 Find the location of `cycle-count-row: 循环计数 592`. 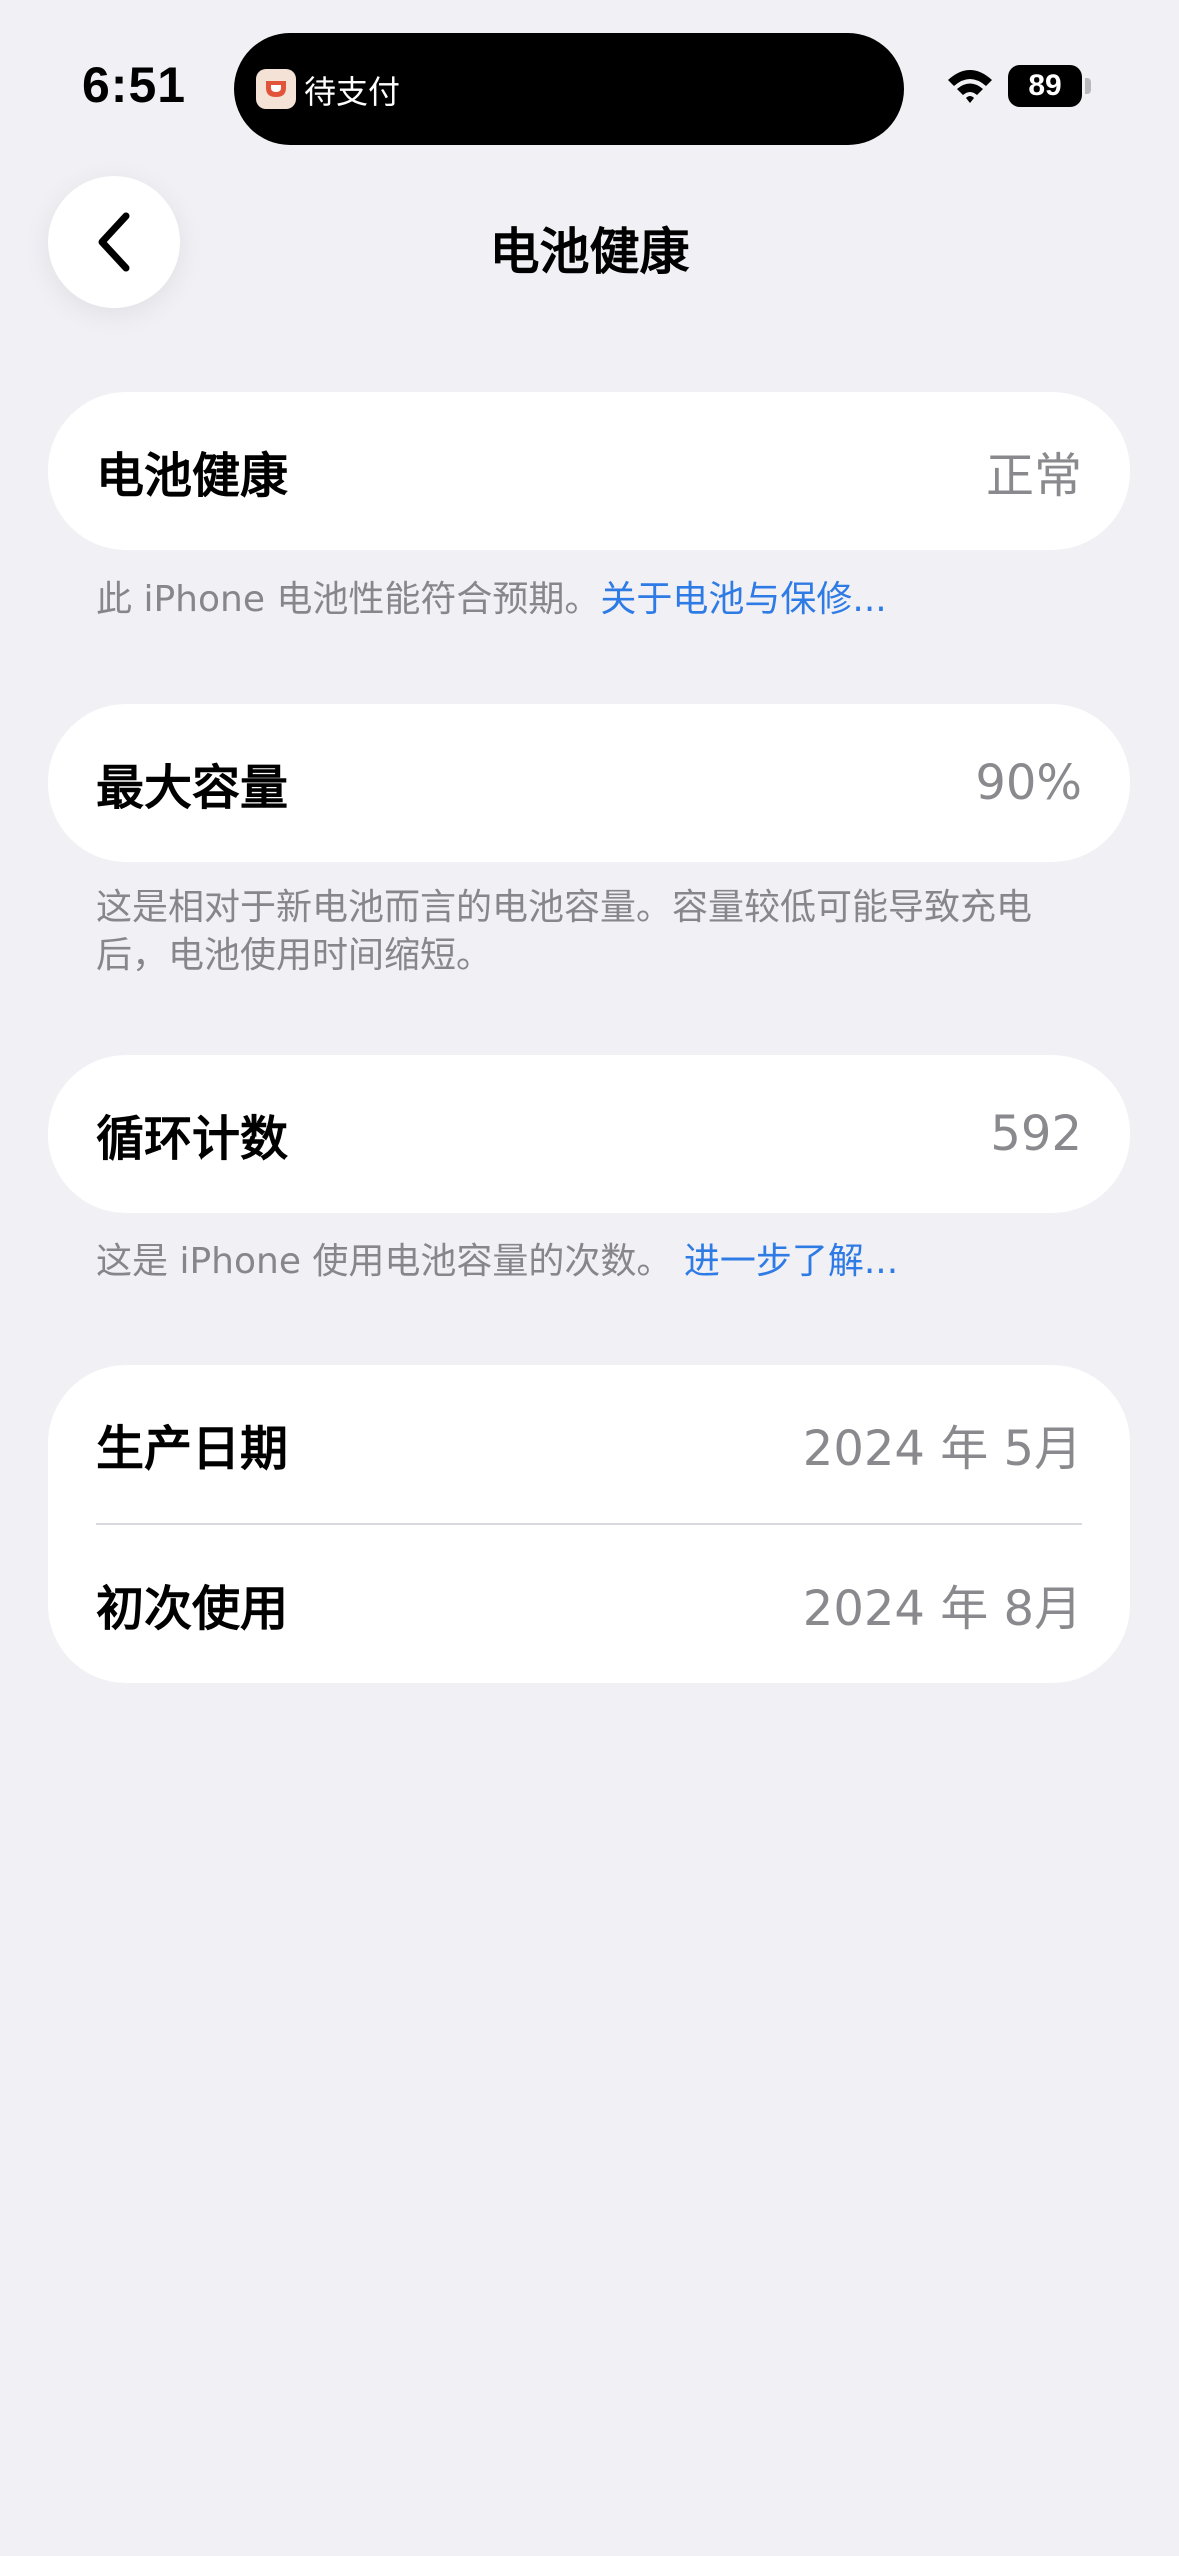

cycle-count-row: 循环计数 592 is located at coordinates (589, 1134).